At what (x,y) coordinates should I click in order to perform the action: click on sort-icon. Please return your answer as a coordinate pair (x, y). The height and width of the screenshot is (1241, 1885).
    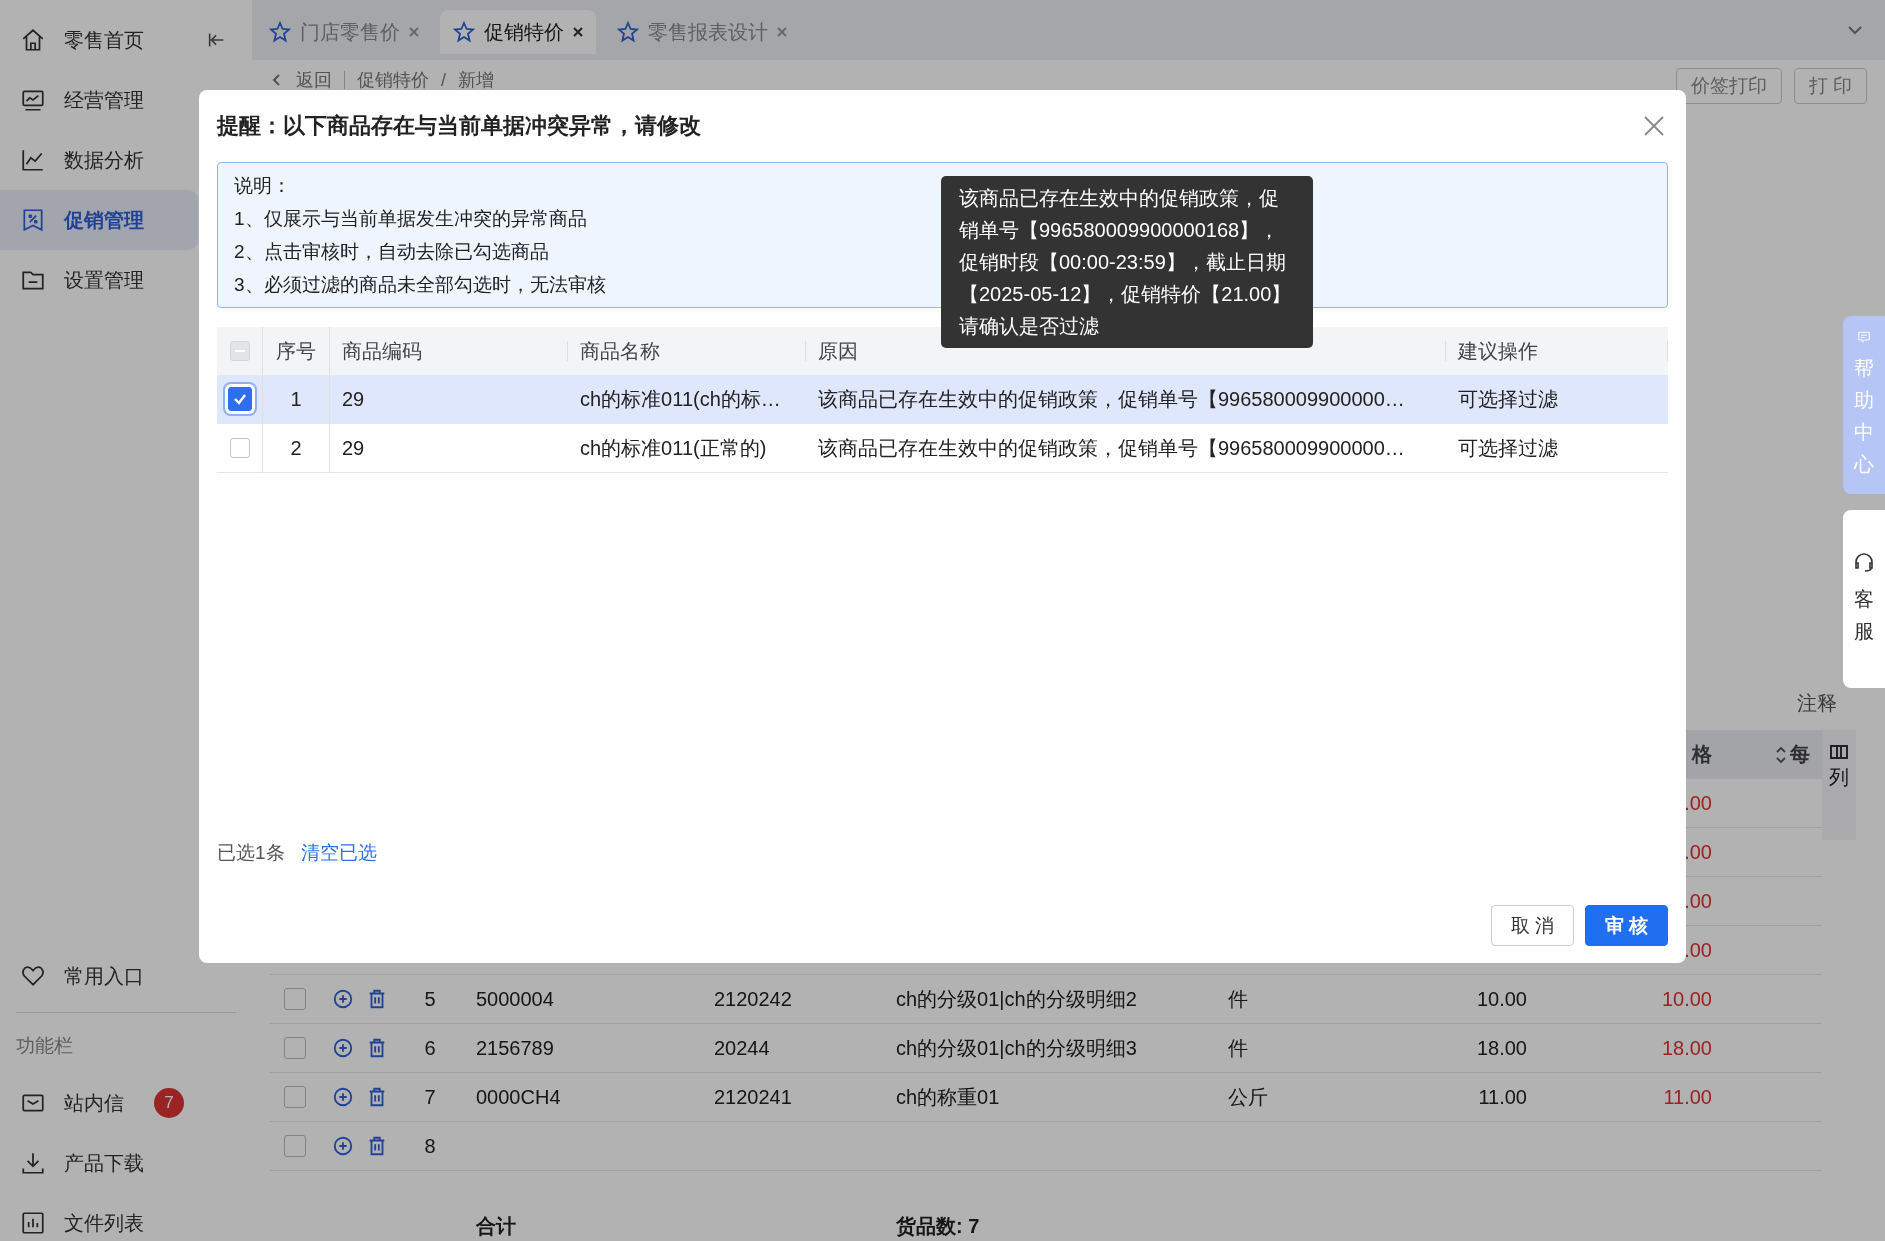
    Looking at the image, I should click on (1781, 754).